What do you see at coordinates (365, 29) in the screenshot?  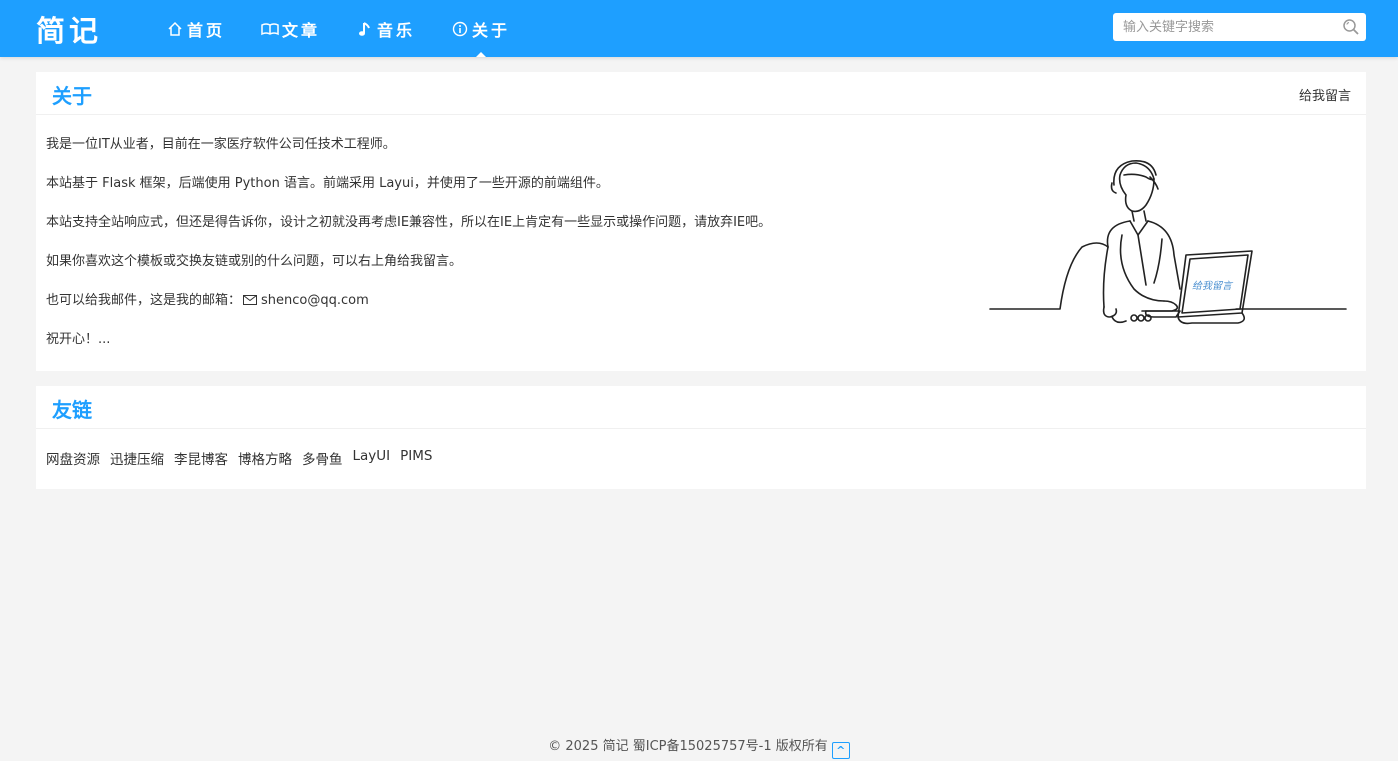 I see `music-note-icon` at bounding box center [365, 29].